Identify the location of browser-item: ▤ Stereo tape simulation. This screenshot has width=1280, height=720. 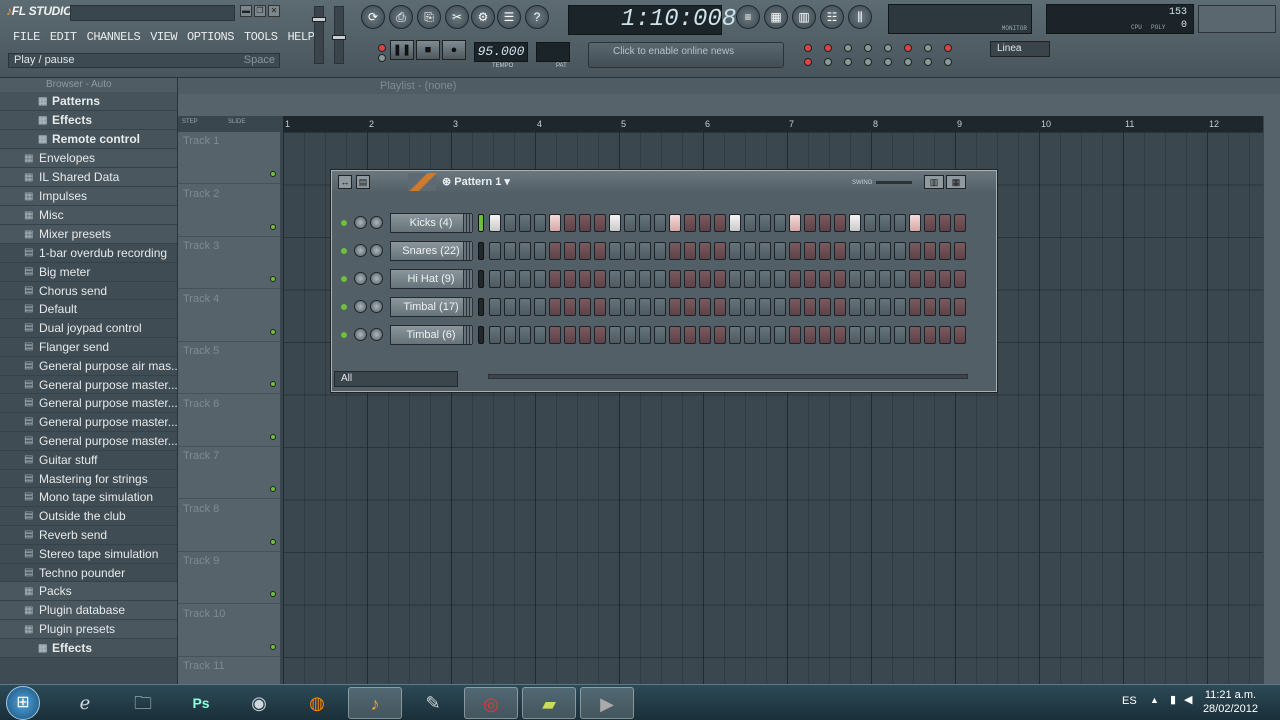
(88, 554).